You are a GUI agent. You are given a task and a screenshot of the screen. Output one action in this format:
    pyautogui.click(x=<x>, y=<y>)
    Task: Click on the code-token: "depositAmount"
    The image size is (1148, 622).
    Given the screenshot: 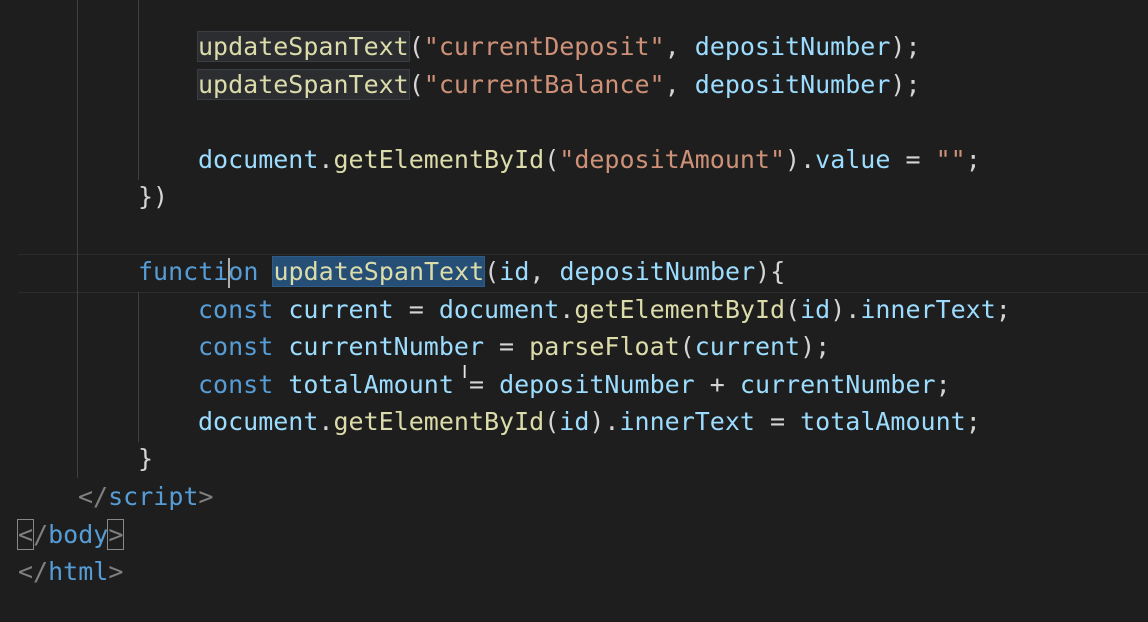 What is the action you would take?
    pyautogui.click(x=672, y=159)
    